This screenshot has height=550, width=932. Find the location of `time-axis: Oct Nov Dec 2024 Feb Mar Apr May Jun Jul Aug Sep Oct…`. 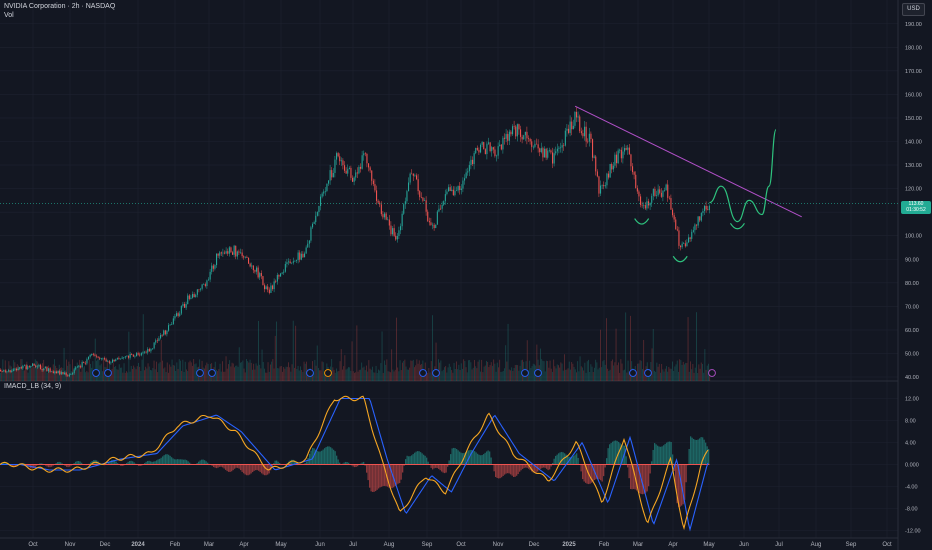

time-axis: Oct Nov Dec 2024 Feb Mar Apr May Jun Jul Aug Sep Oct… is located at coordinates (460, 545).